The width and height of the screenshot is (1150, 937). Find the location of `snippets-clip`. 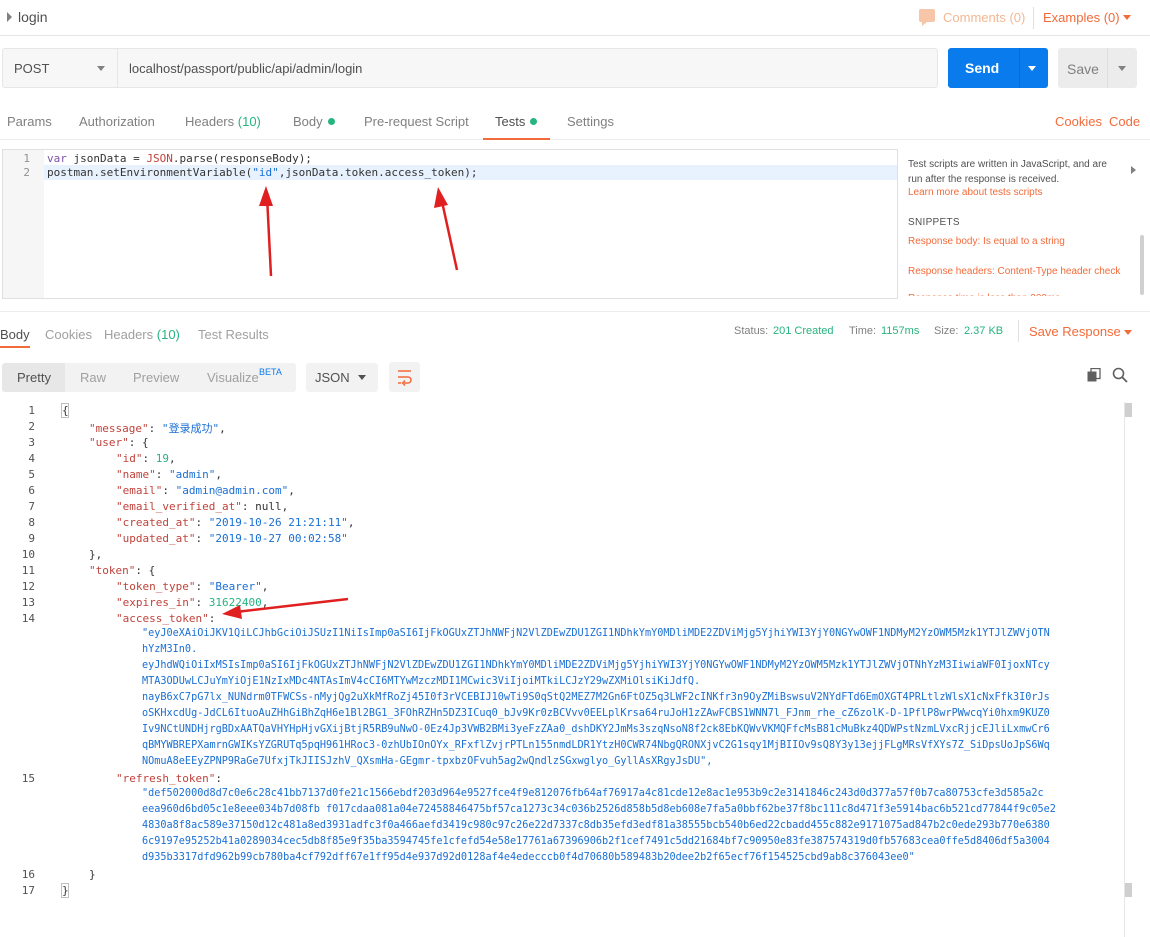

snippets-clip is located at coordinates (1025, 301).